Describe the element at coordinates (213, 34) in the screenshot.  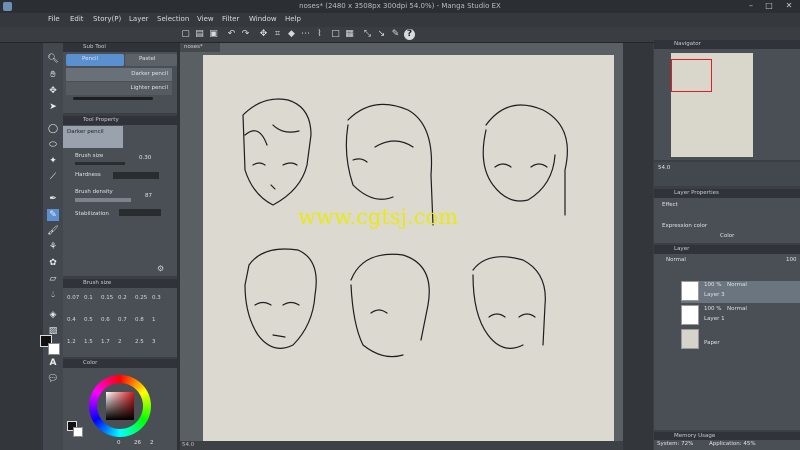
I see `save-icon: ▣` at that location.